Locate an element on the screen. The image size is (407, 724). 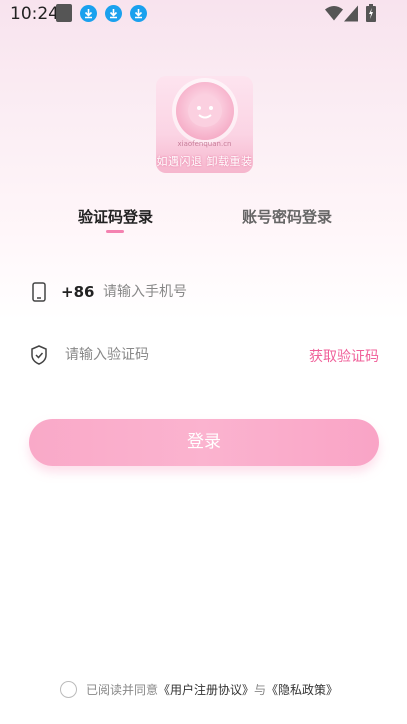
logo-slogan: 如遇闪退 卸载重装 is located at coordinates (204, 161).